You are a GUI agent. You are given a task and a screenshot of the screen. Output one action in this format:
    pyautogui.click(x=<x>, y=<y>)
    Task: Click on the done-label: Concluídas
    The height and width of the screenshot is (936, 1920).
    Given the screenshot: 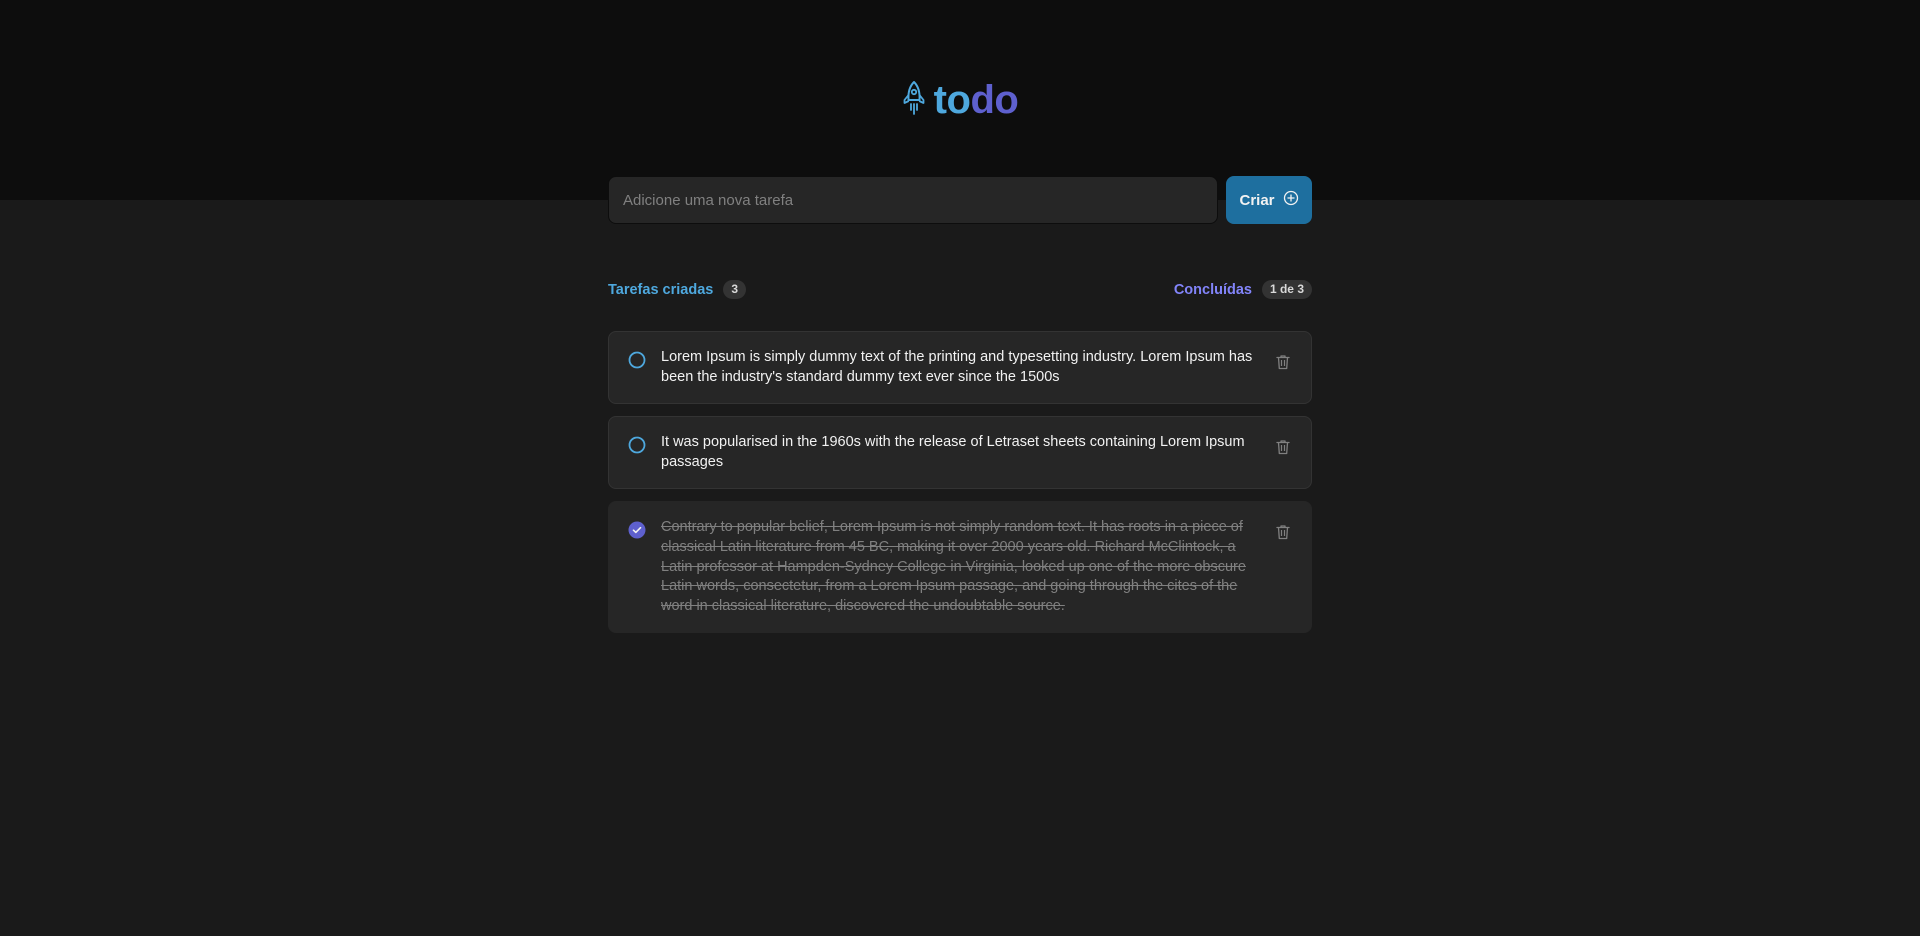 What is the action you would take?
    pyautogui.click(x=1212, y=289)
    